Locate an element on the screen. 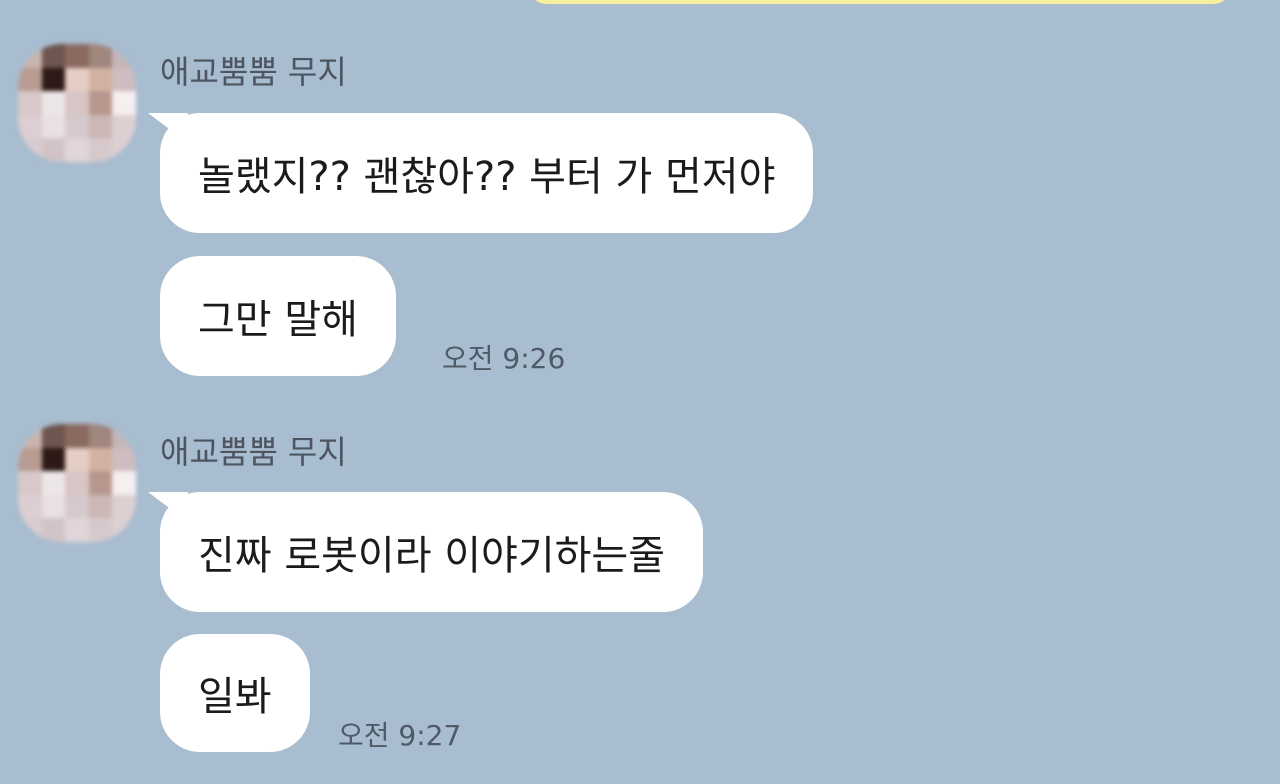 This screenshot has width=1280, height=784. message-bubble: 놀랬지?? 괜찮아?? 부터 가 먼저야 is located at coordinates (487, 173).